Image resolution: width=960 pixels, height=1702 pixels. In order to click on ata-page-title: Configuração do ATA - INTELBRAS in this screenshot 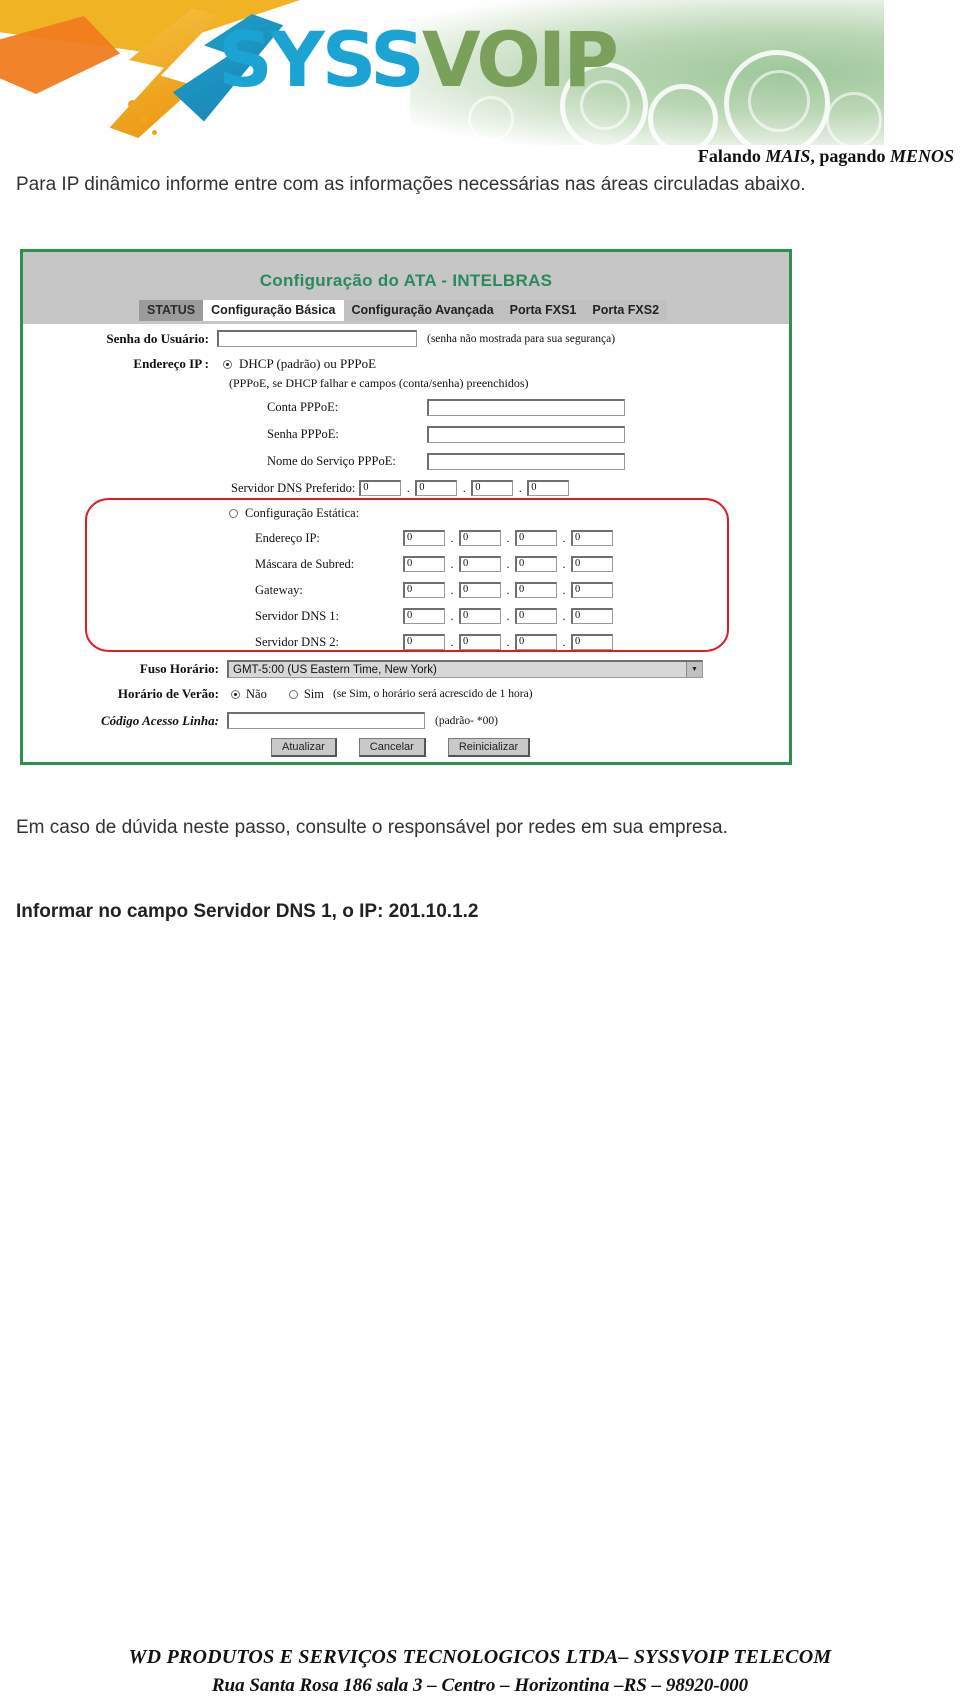, I will do `click(406, 280)`.